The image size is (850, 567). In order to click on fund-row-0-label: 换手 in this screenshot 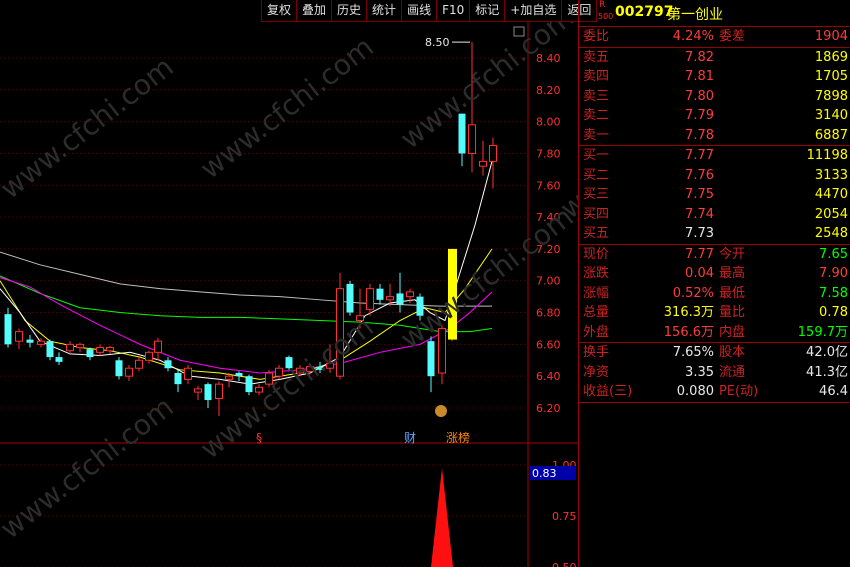, I will do `click(596, 352)`.